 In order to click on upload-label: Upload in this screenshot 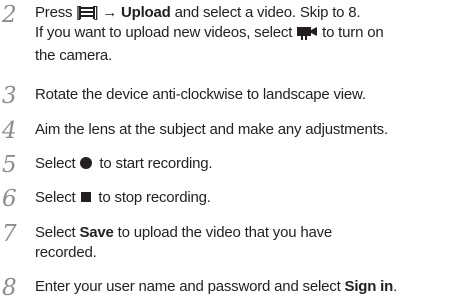, I will do `click(145, 12)`.